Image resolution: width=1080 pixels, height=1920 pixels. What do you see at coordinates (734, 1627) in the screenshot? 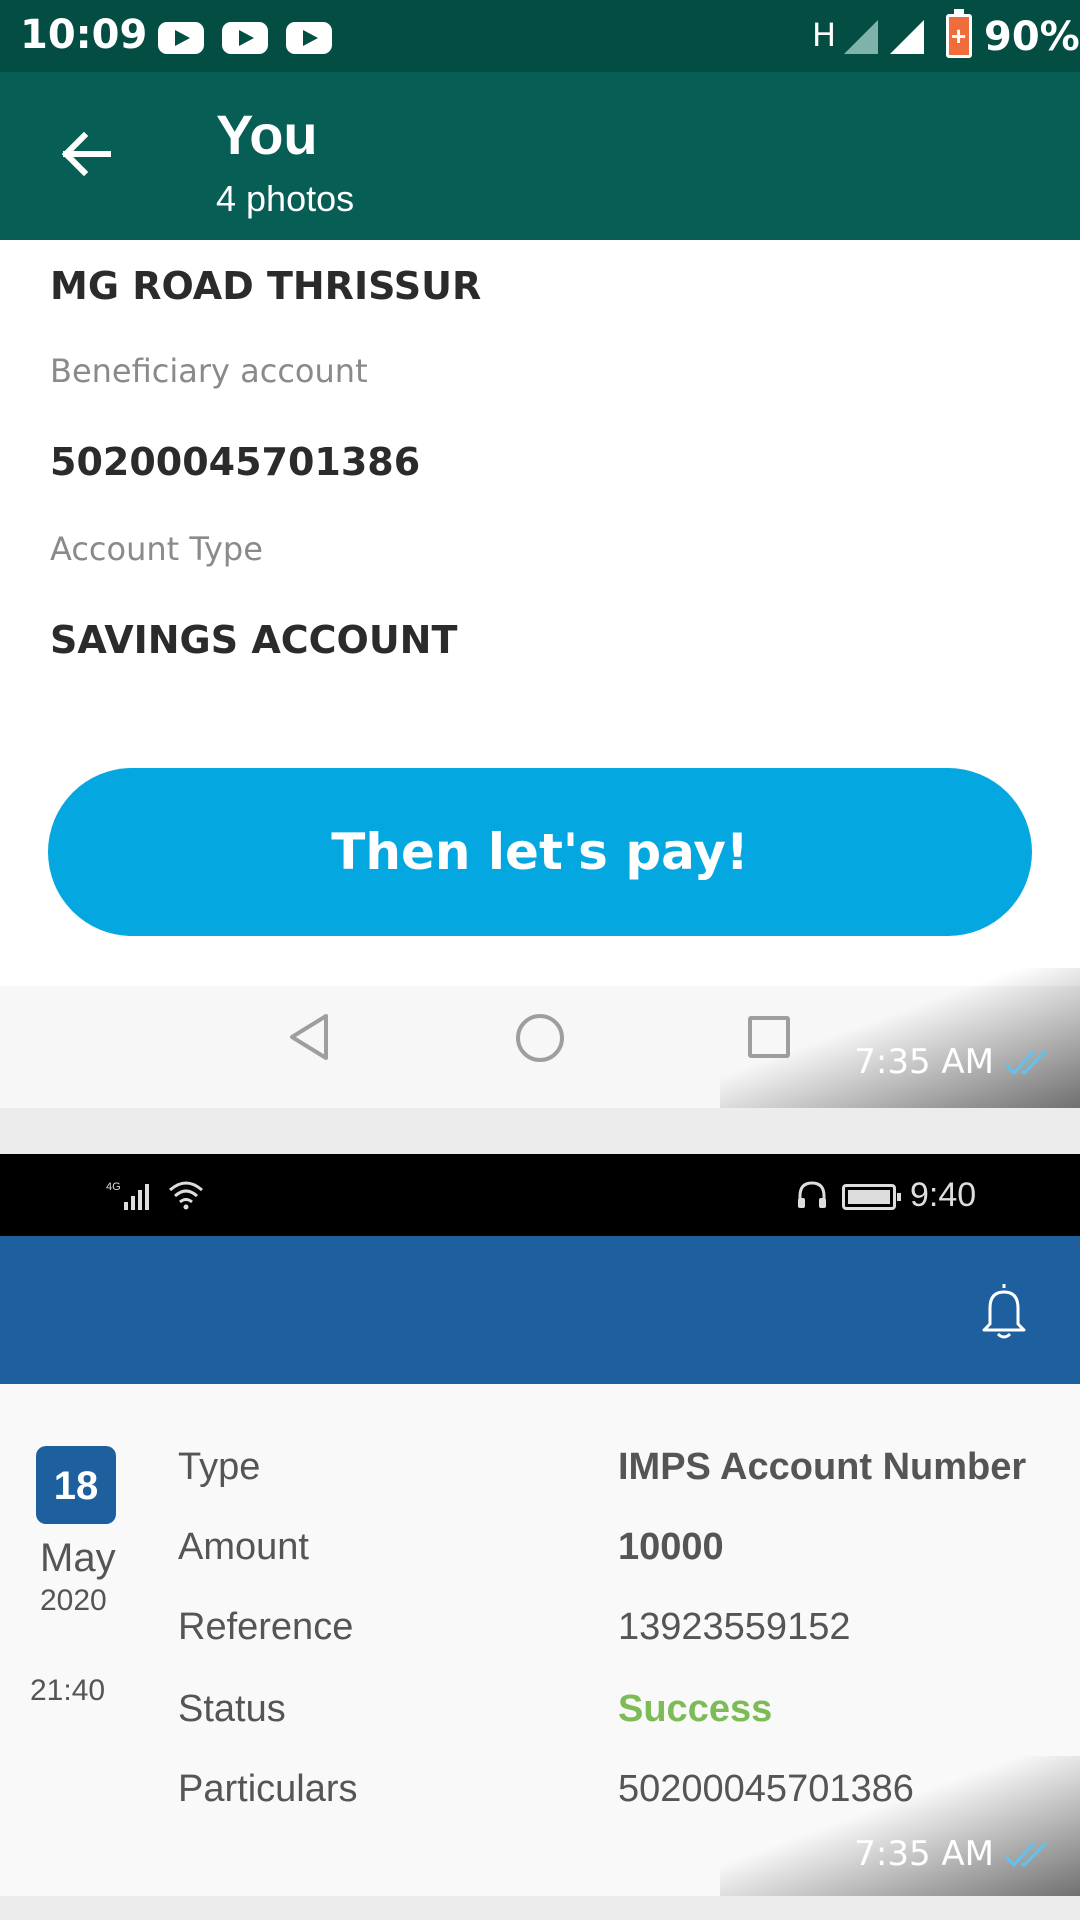
I see `row-value-reference: 13923559152` at bounding box center [734, 1627].